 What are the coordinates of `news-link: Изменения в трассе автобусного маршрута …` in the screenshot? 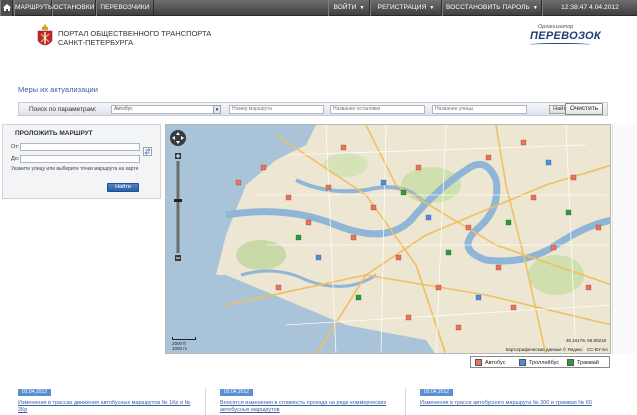 It's located at (510, 403).